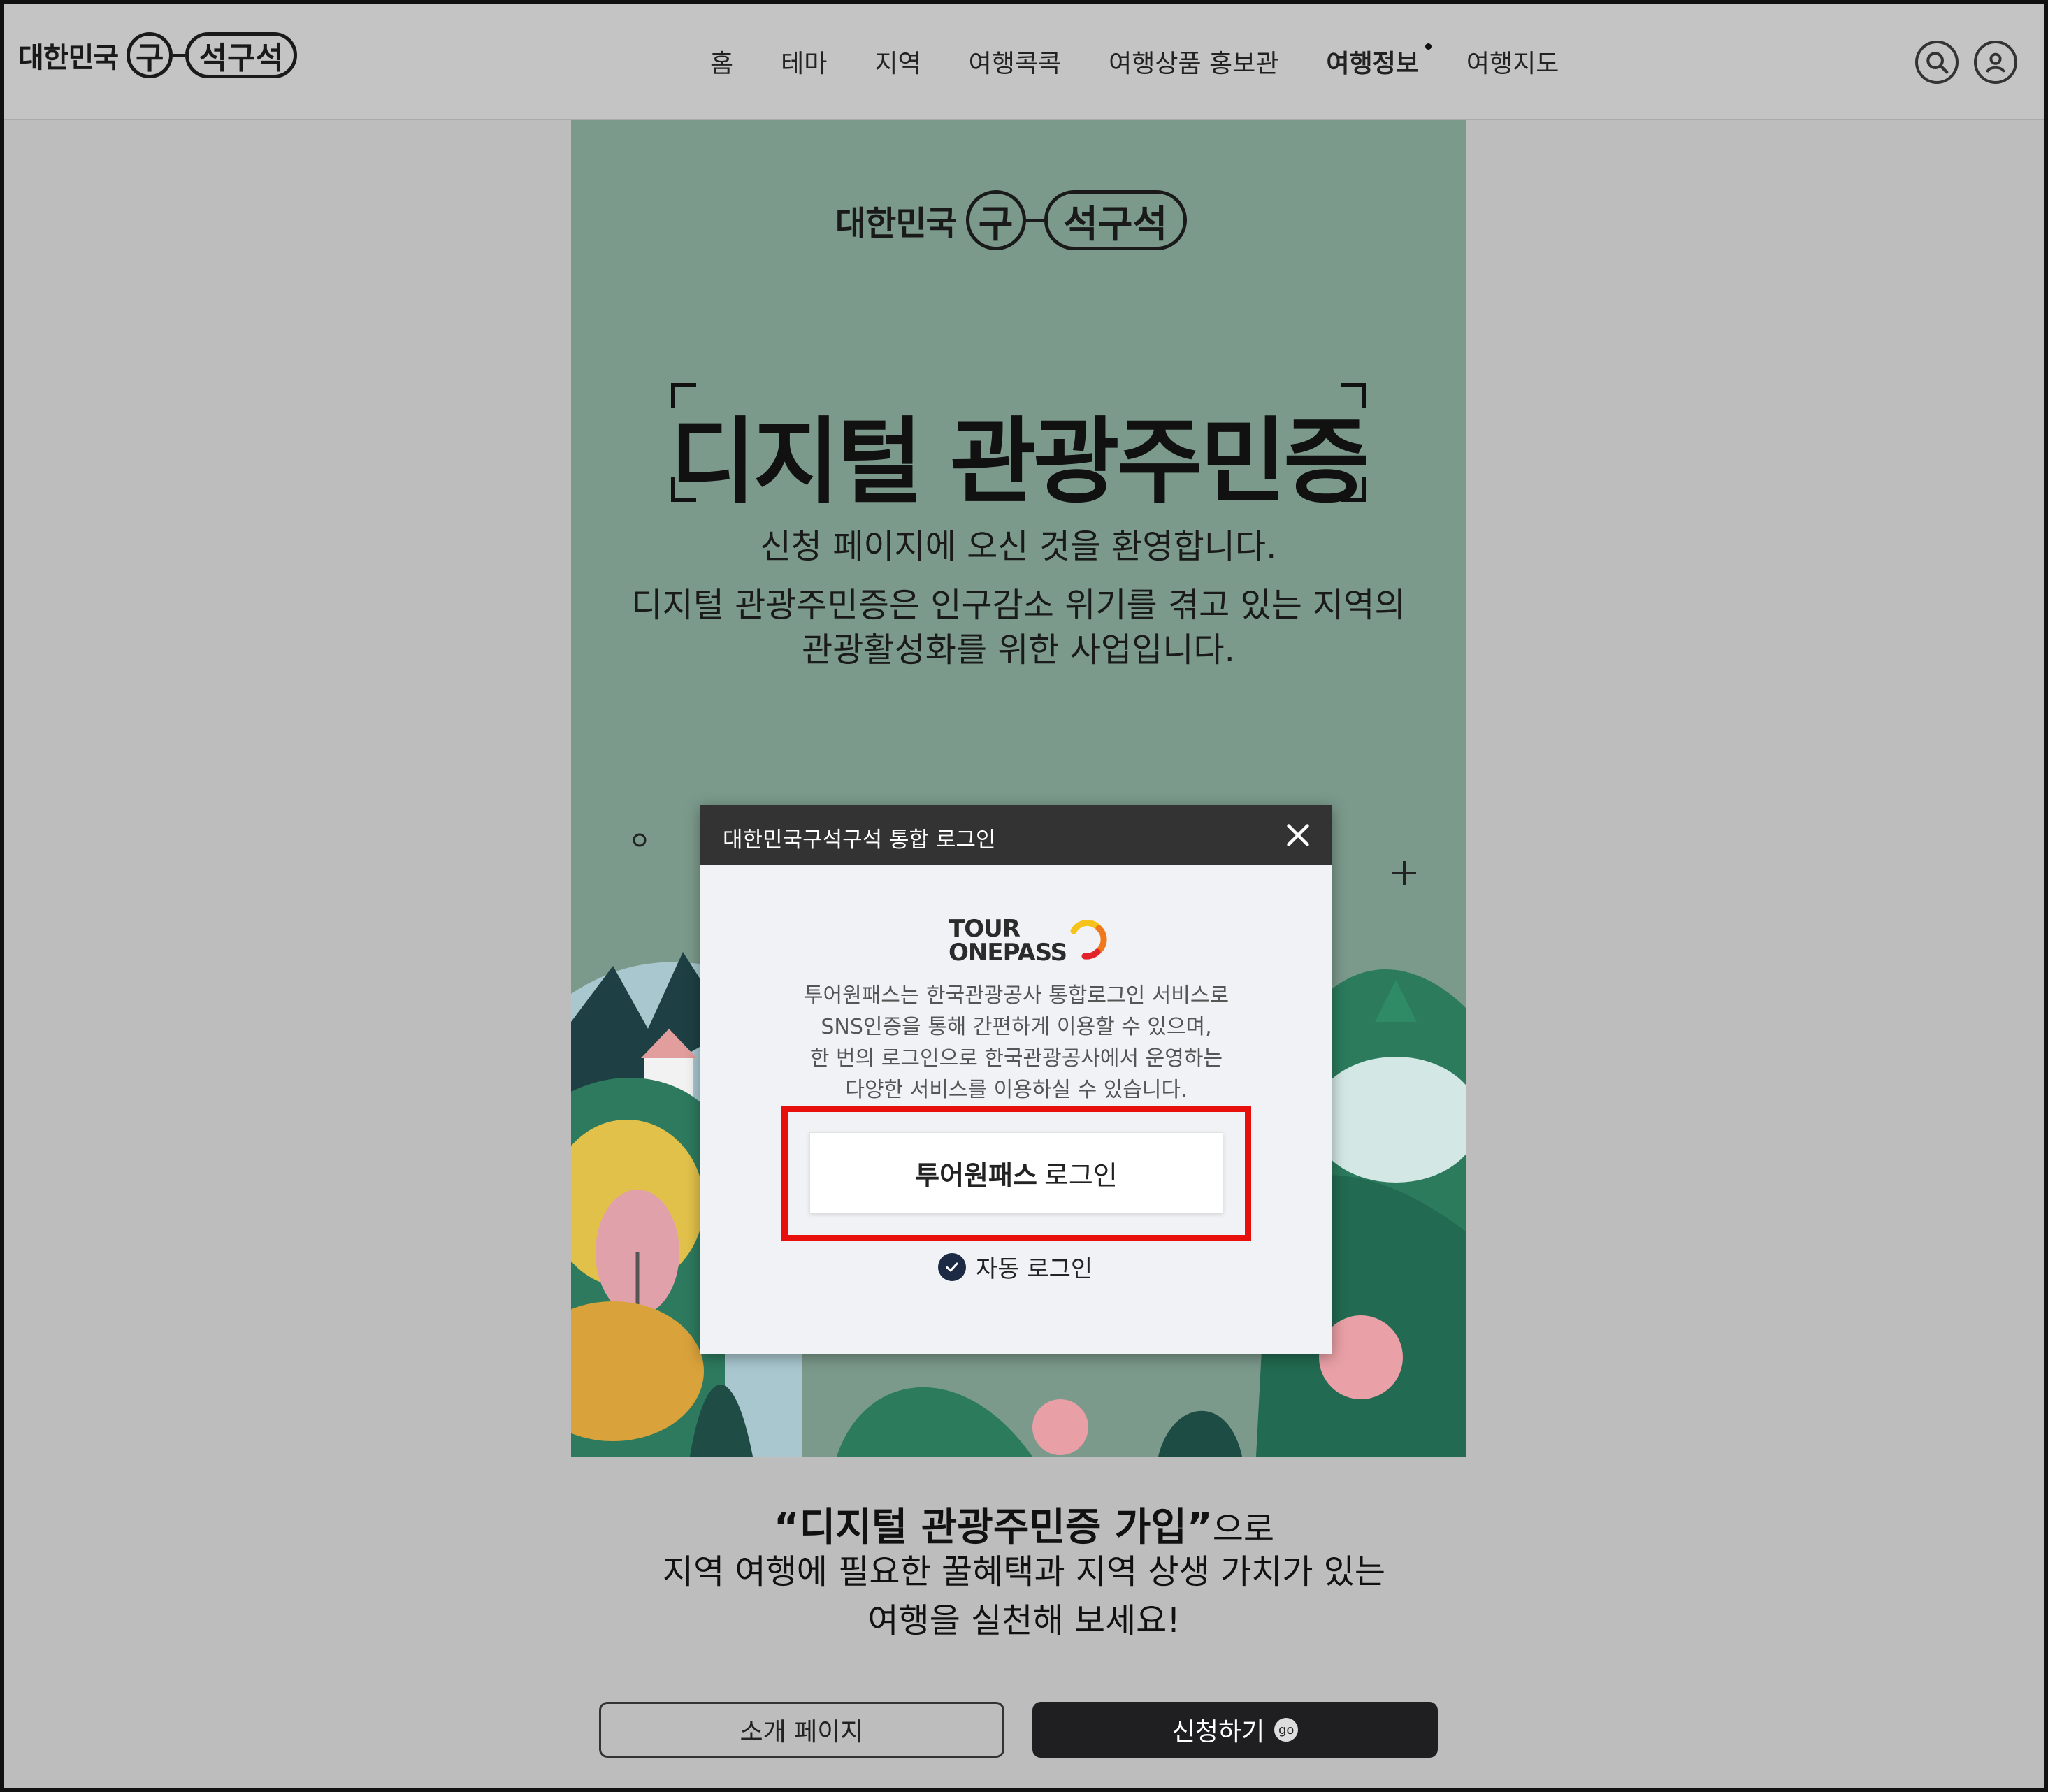 This screenshot has width=2048, height=1792. I want to click on auto-login-checkbox: 자동 로그인, so click(1015, 1267).